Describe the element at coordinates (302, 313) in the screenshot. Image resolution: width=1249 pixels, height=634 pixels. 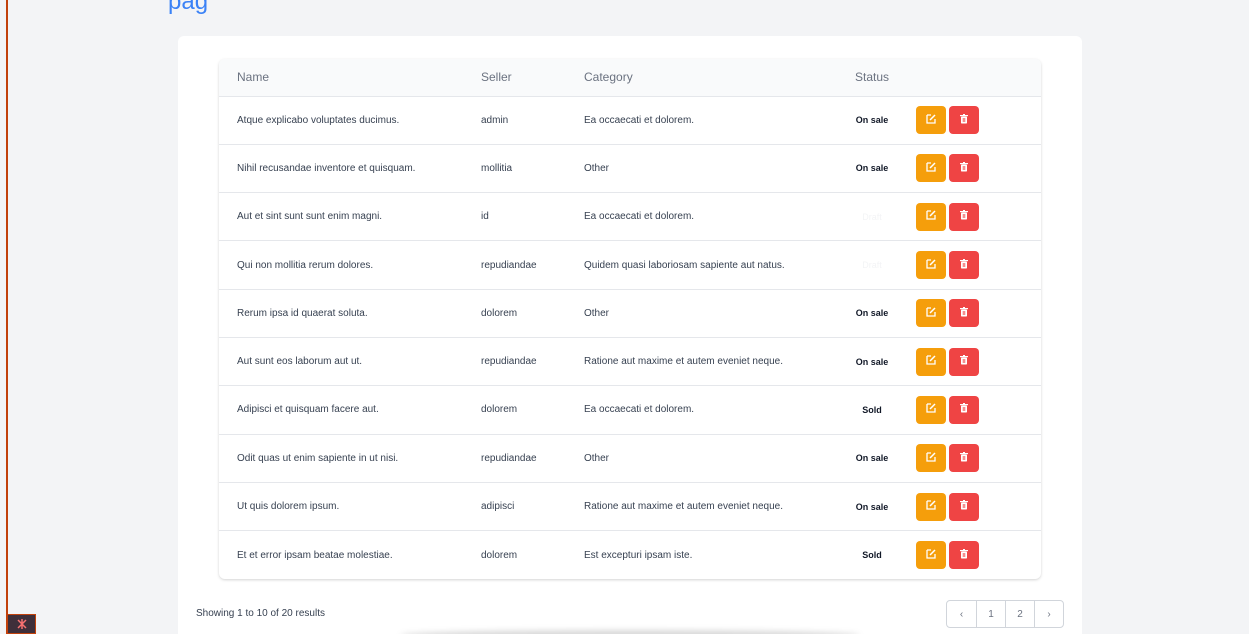
I see `cell-name: Rerum ipsa id quaerat soluta.` at that location.